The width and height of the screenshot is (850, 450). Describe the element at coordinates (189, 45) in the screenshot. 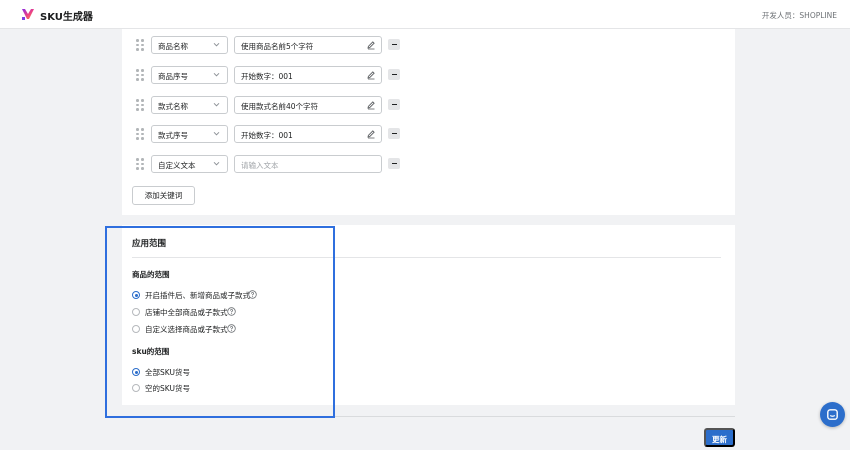

I see `keyword-type-select: 商品名称` at that location.